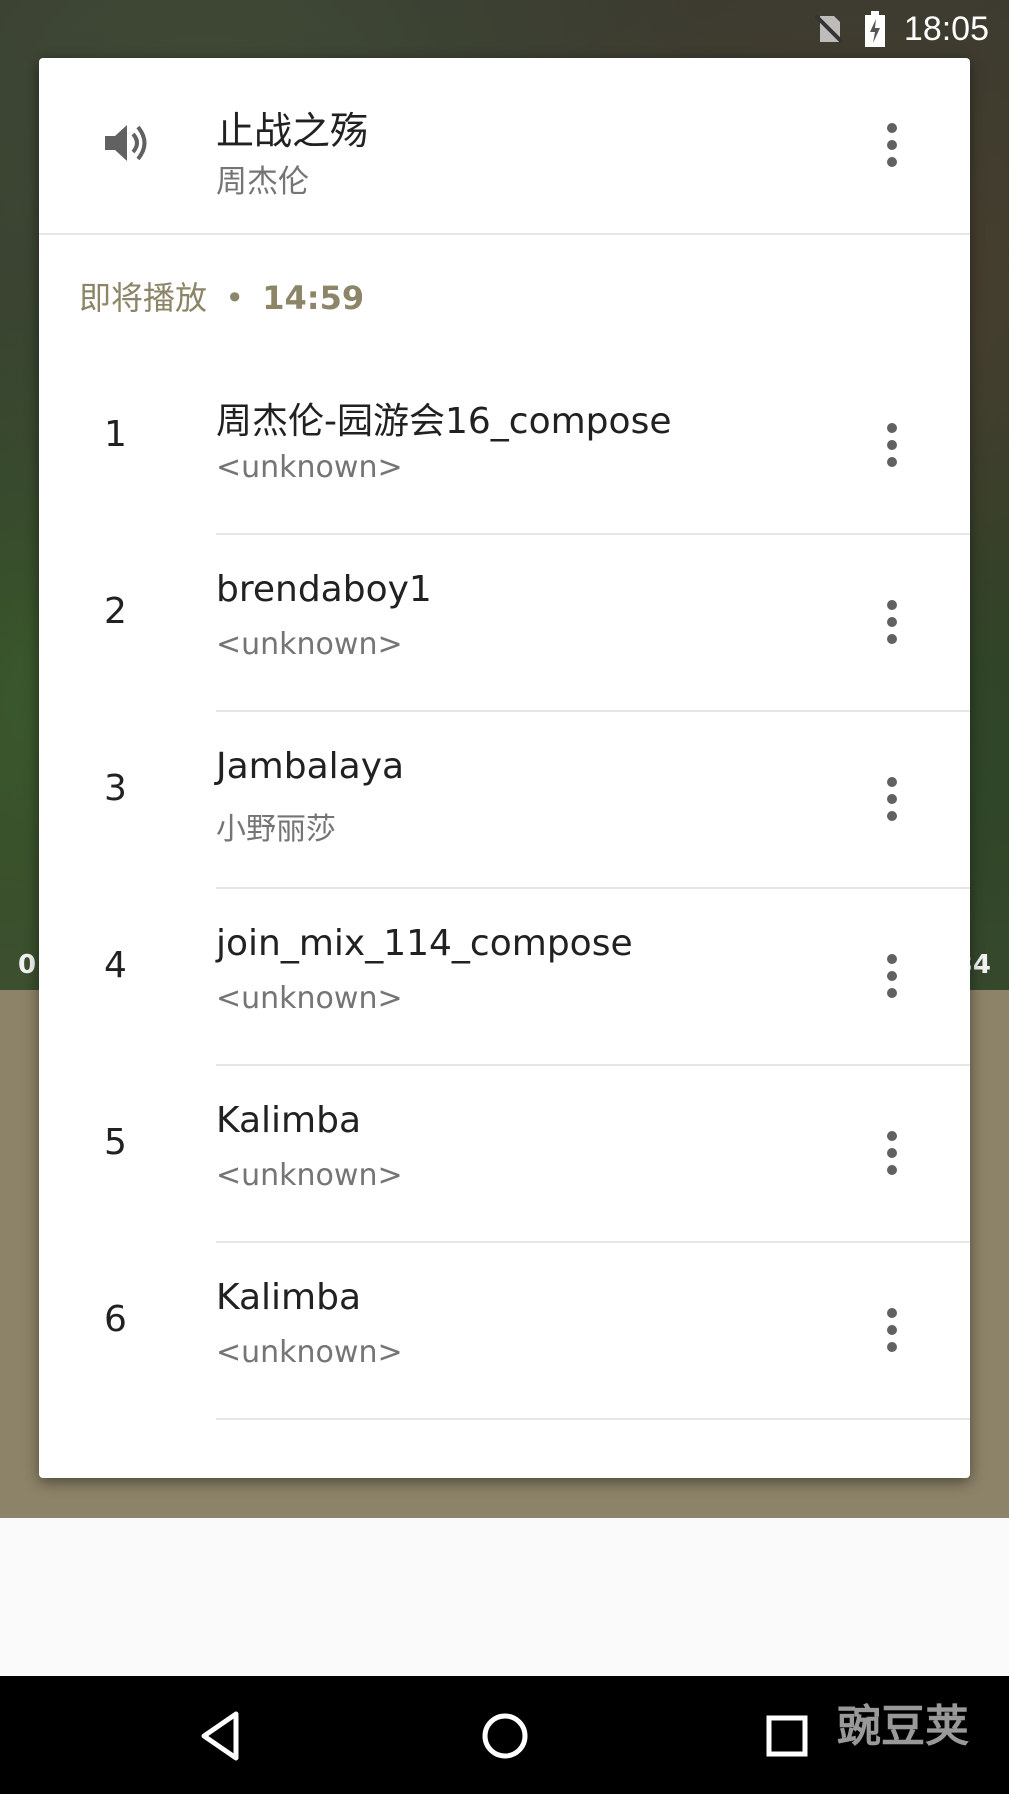  Describe the element at coordinates (115, 965) in the screenshot. I see `track-number: 4` at that location.